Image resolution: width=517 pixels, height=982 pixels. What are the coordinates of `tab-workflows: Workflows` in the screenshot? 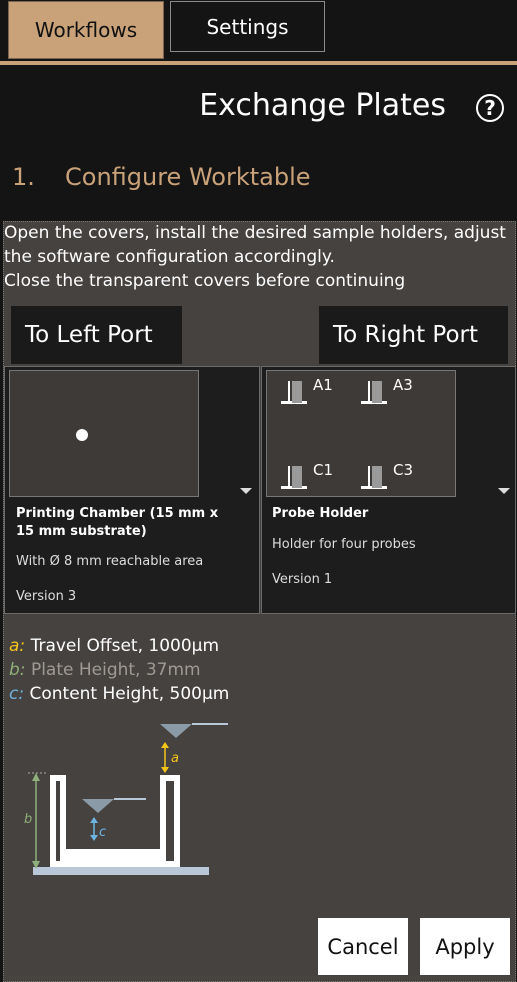 It's located at (86, 30).